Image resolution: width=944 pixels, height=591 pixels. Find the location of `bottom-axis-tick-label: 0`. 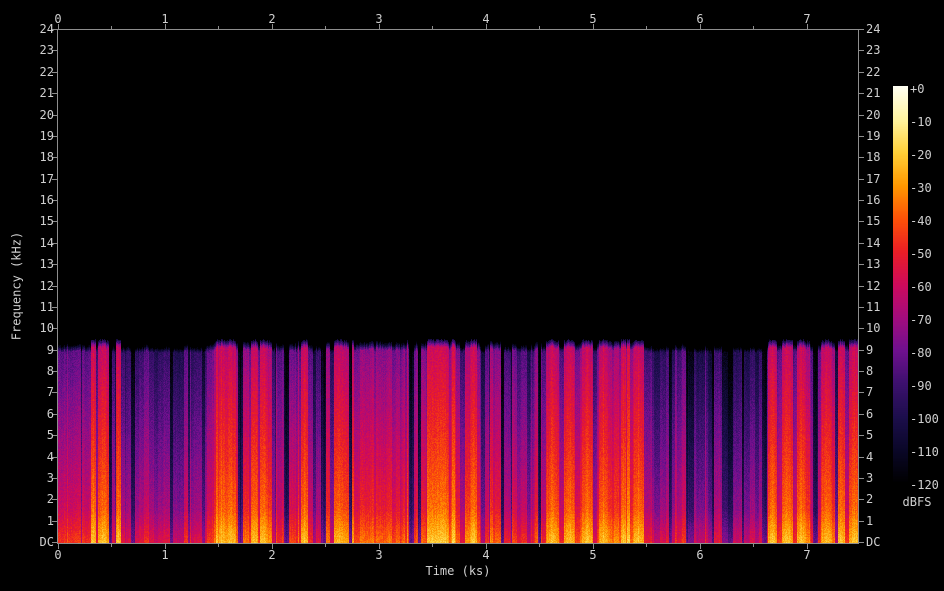

bottom-axis-tick-label: 0 is located at coordinates (58, 555).